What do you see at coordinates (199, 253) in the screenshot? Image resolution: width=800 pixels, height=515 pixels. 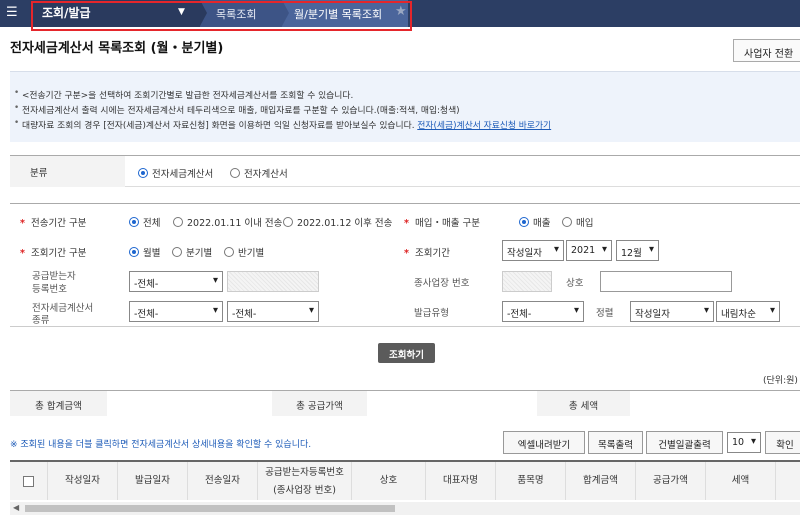 I see `radio-label: 분기별` at bounding box center [199, 253].